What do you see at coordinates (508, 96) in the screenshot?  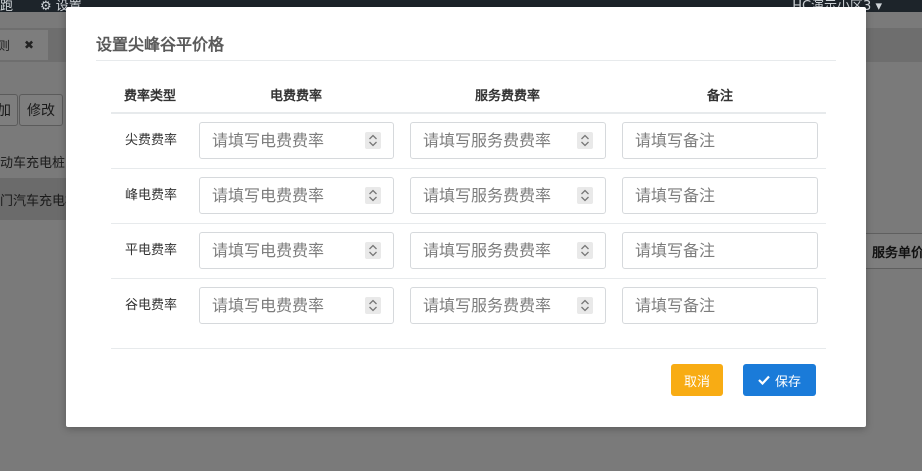 I see `header-service-rate: 服务费费率` at bounding box center [508, 96].